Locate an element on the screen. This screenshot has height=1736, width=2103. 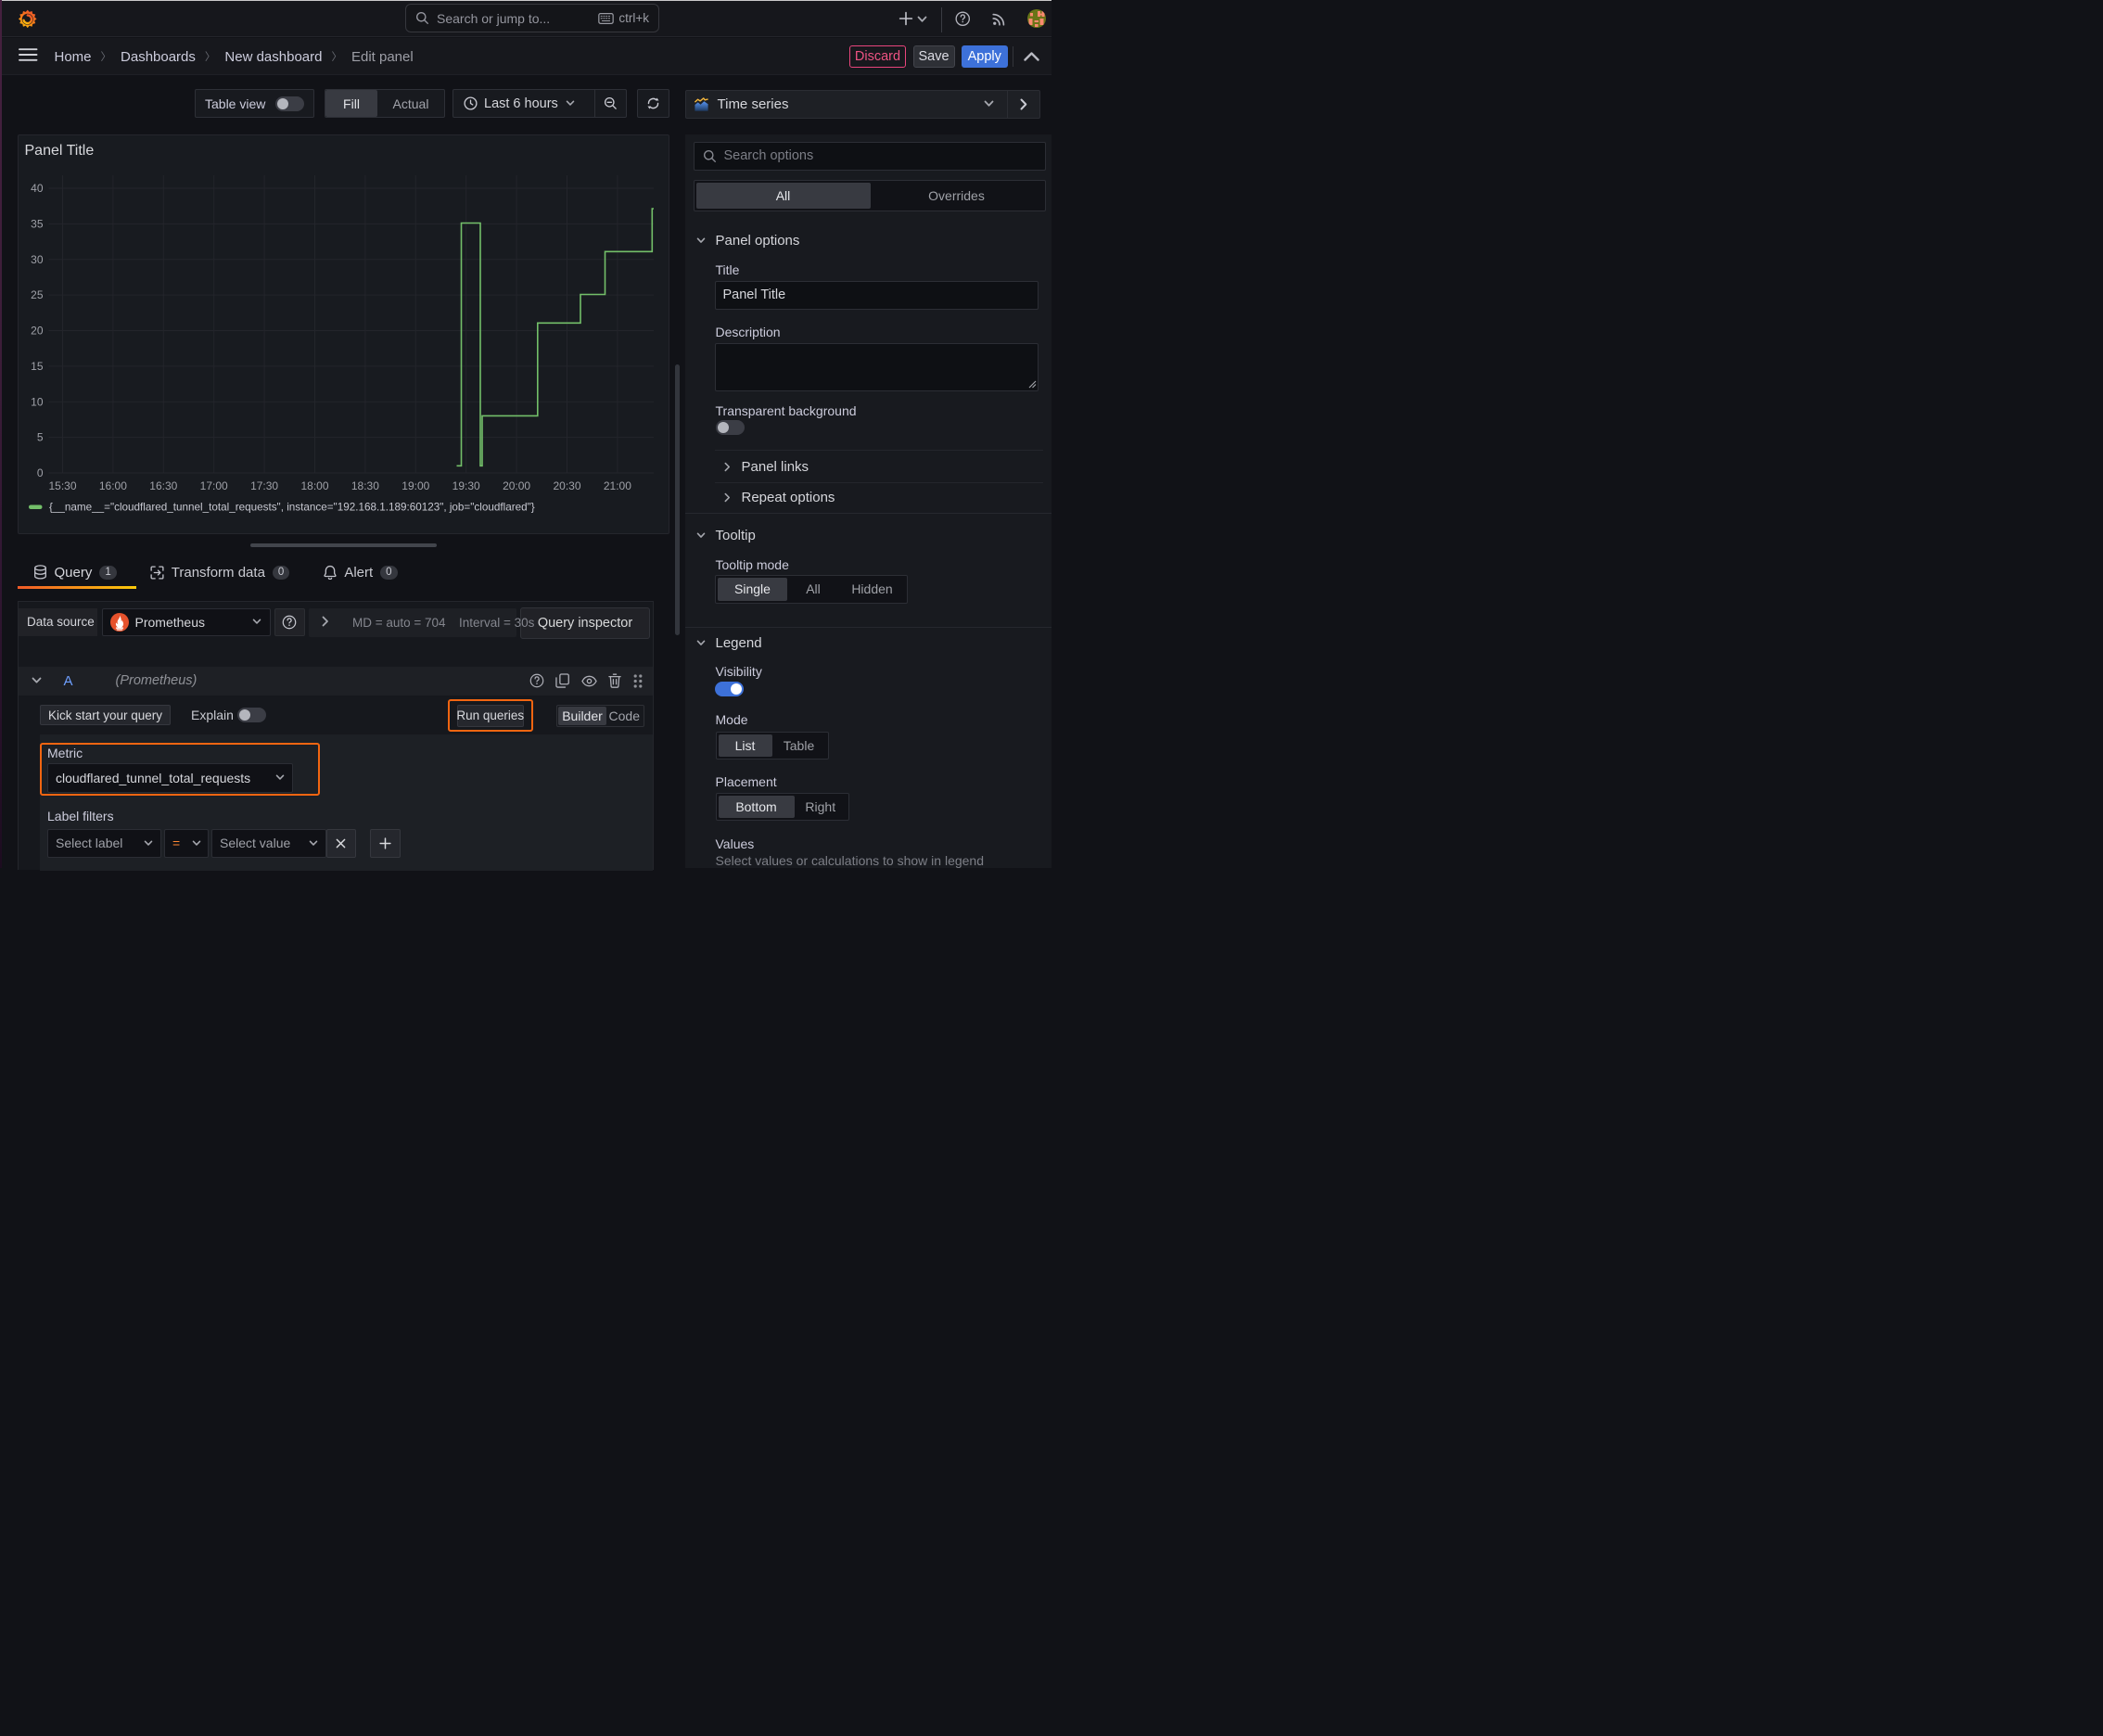
svg-text: 19:00 is located at coordinates (415, 485).